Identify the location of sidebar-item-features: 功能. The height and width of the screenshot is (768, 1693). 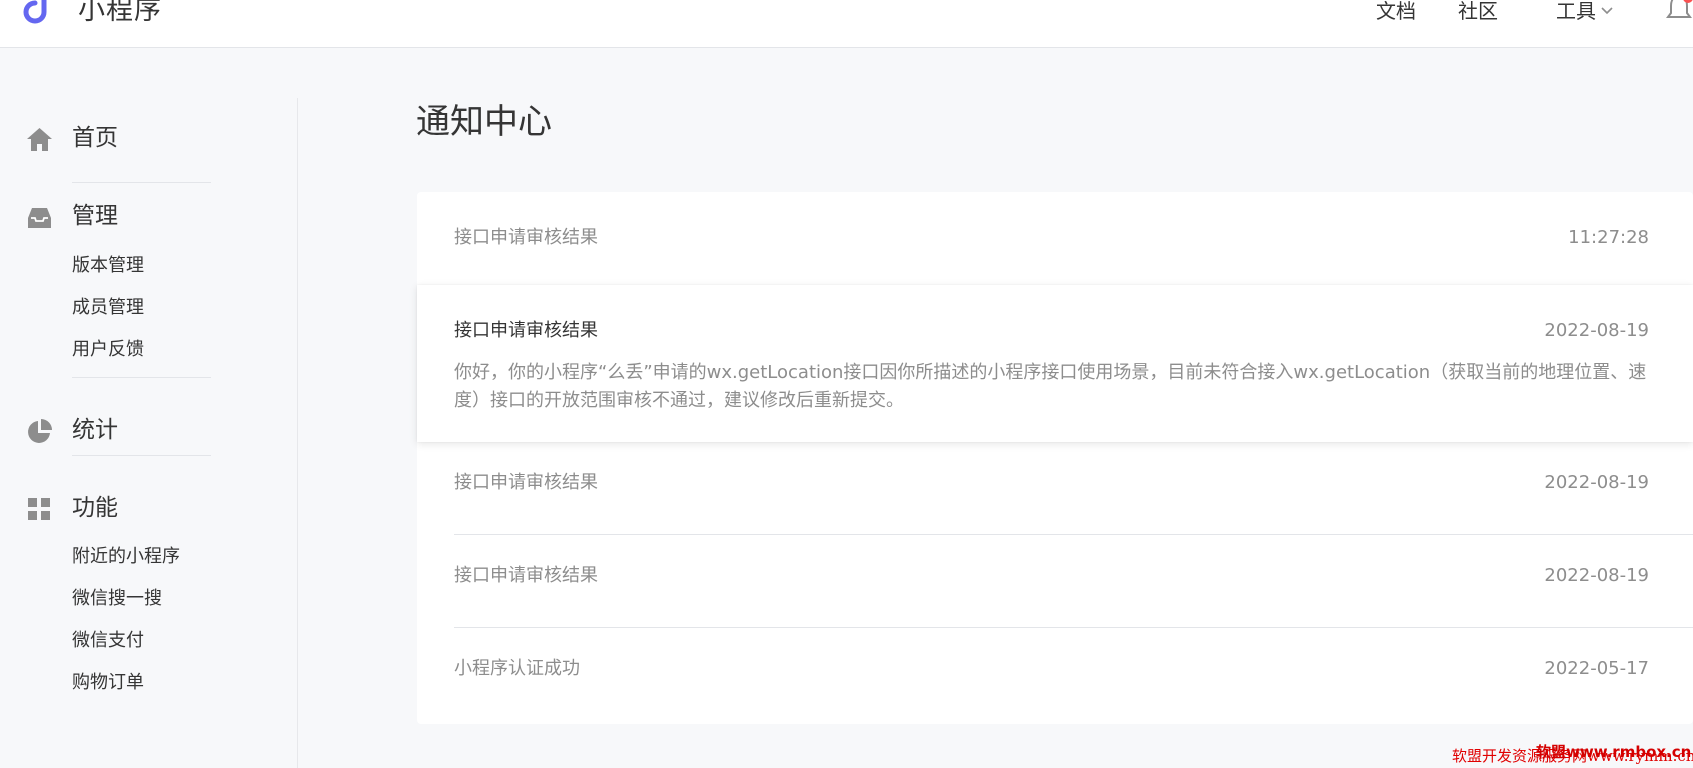
(149, 509).